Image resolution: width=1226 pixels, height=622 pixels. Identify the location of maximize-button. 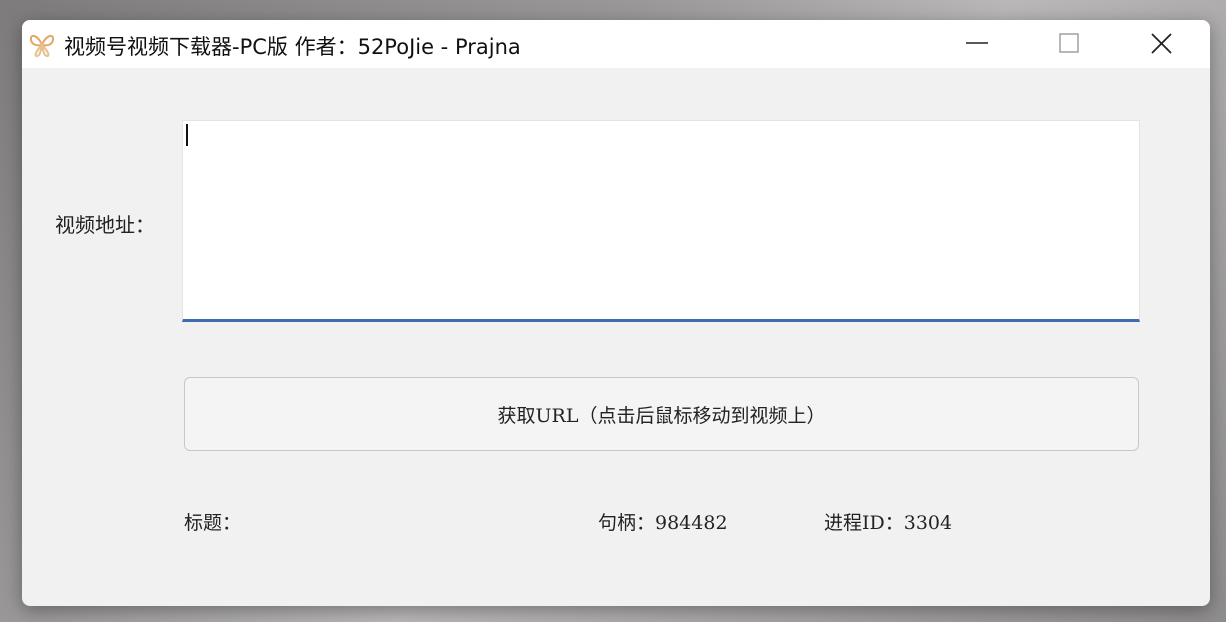
(1070, 44).